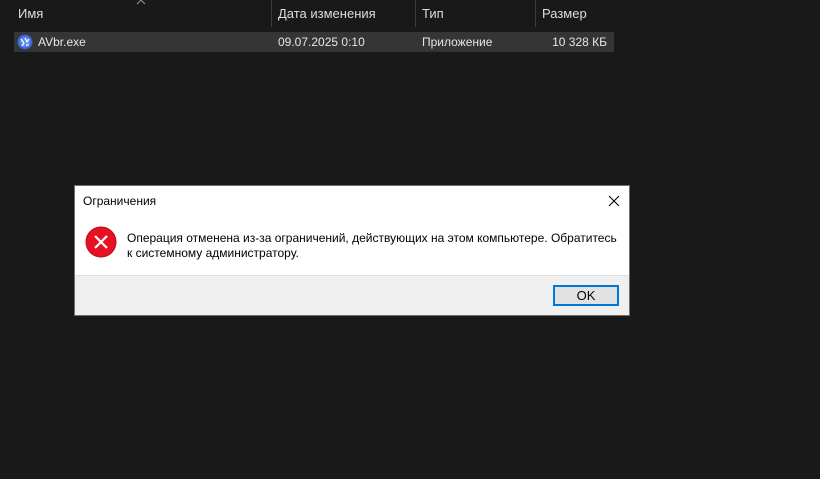  Describe the element at coordinates (343, 13) in the screenshot. I see `column-header-date: Дата изменения` at that location.